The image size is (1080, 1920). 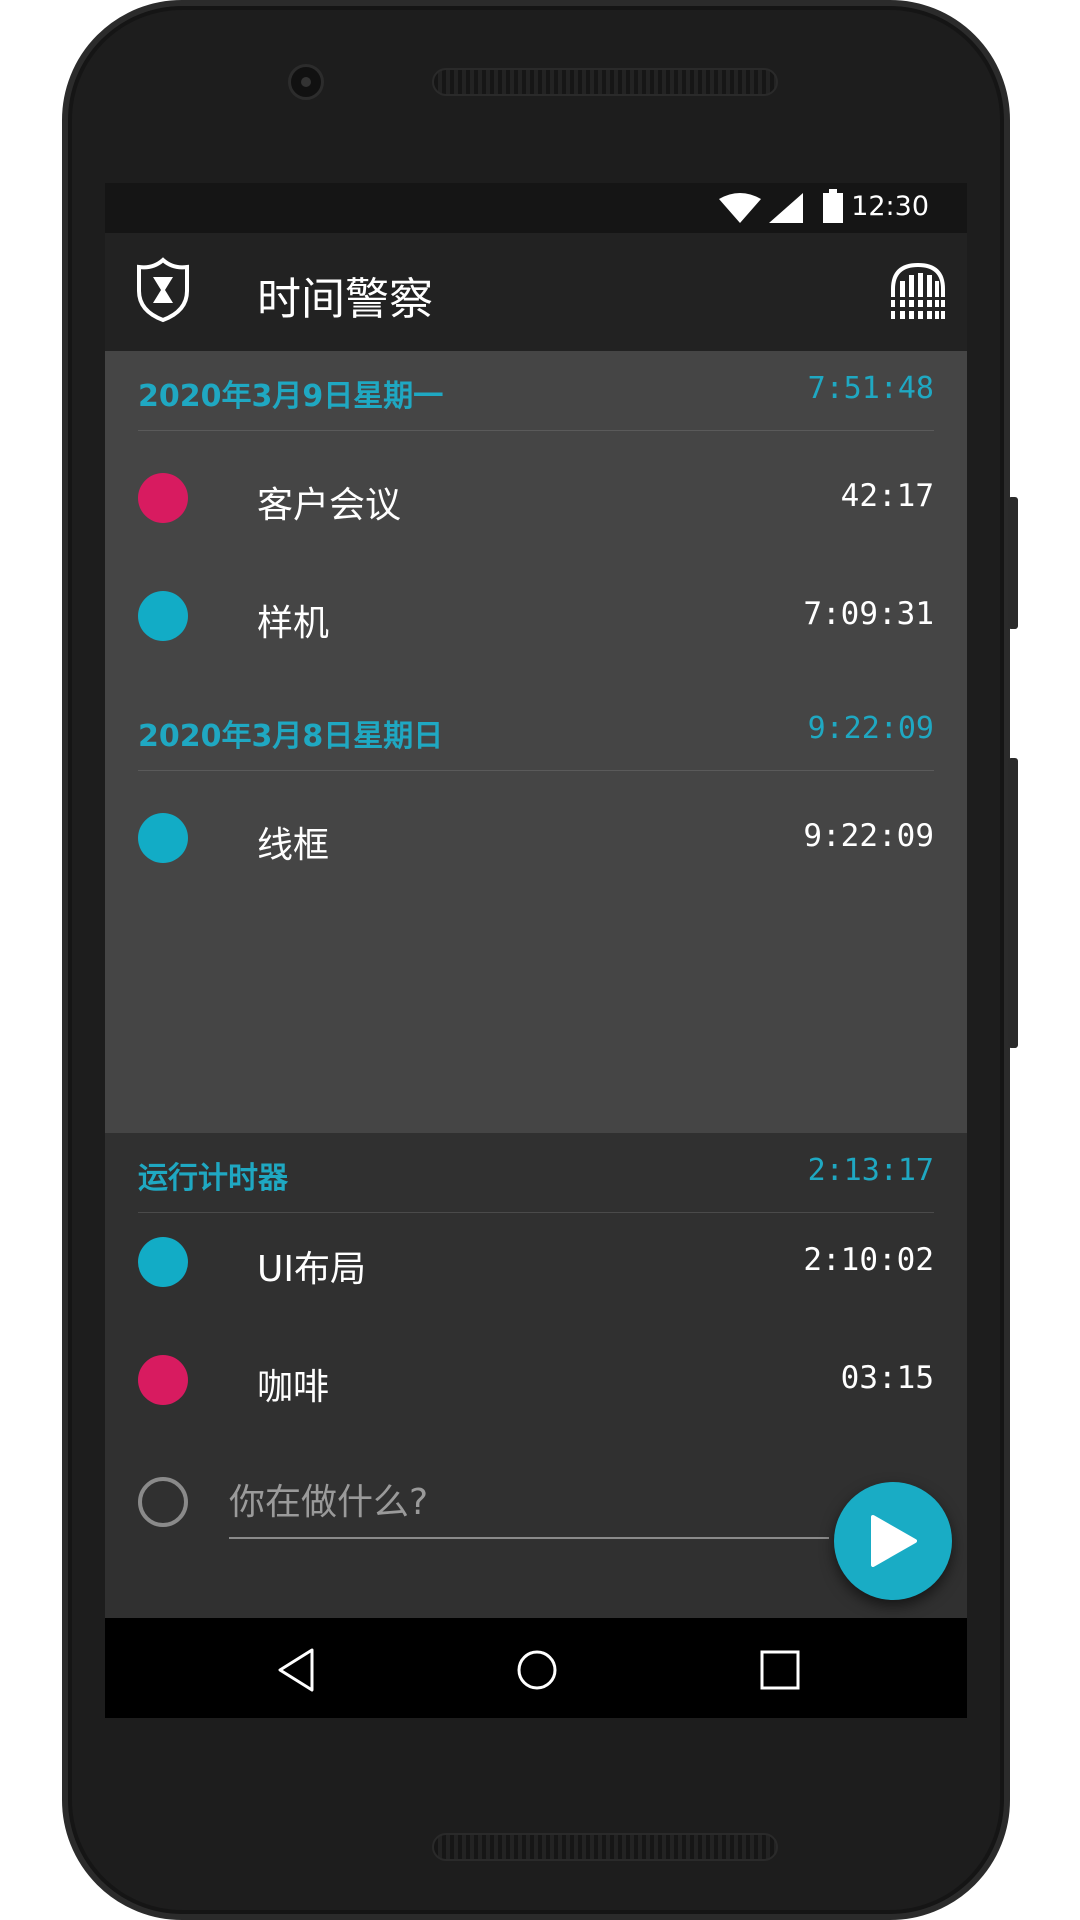 I want to click on running-title: 运行计时器, so click(x=213, y=1178).